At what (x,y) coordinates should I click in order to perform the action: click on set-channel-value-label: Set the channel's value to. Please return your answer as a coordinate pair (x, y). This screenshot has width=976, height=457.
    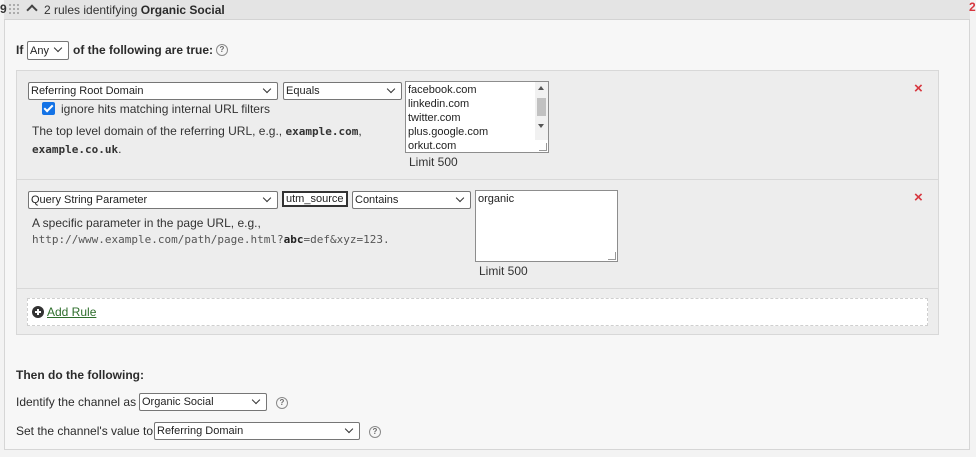
    Looking at the image, I should click on (85, 431).